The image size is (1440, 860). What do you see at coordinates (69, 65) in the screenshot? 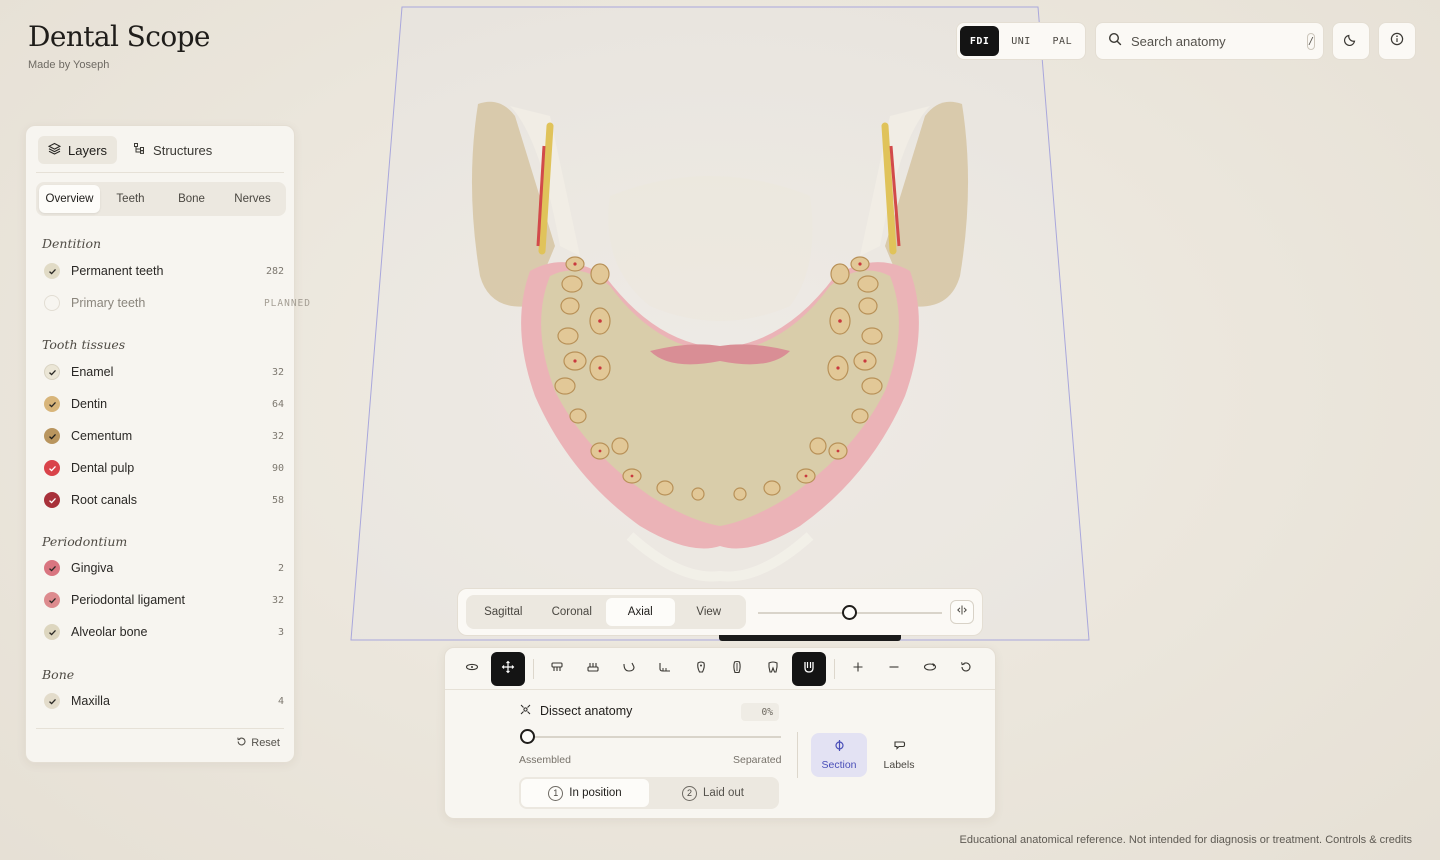
I see `app-subtitle: Made by Yoseph` at bounding box center [69, 65].